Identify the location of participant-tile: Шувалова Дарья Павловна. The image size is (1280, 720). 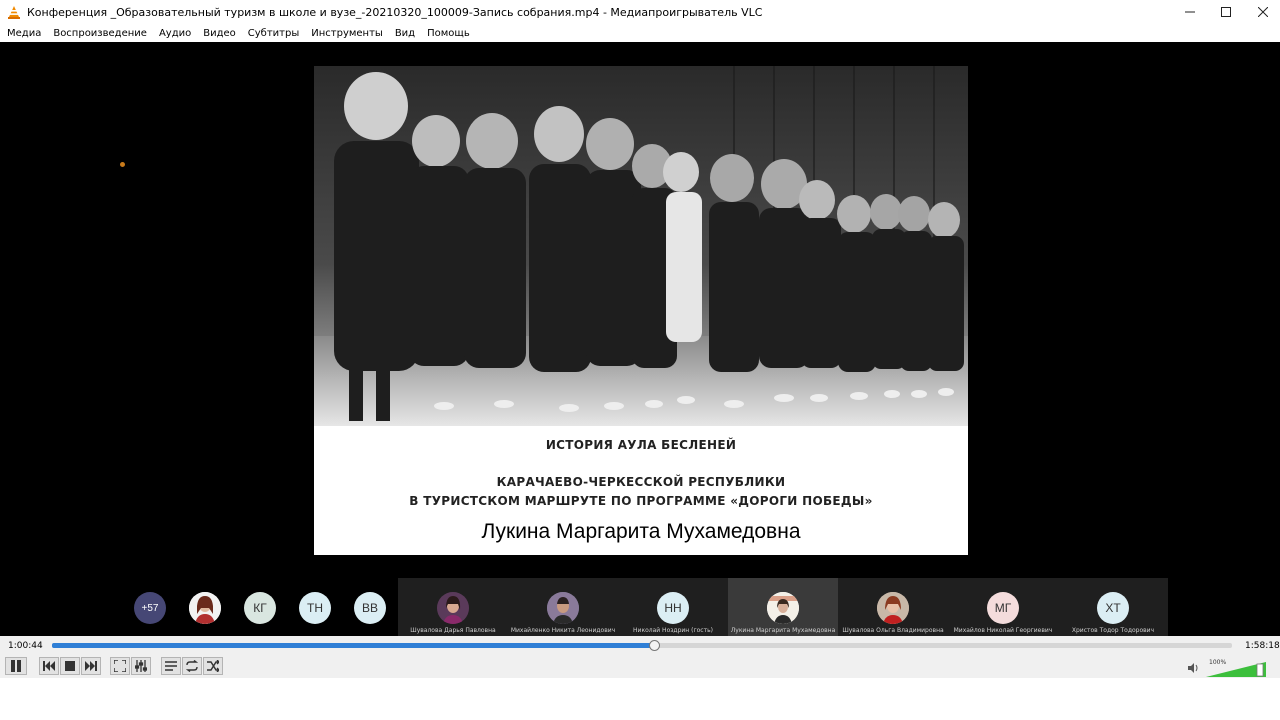
(453, 607).